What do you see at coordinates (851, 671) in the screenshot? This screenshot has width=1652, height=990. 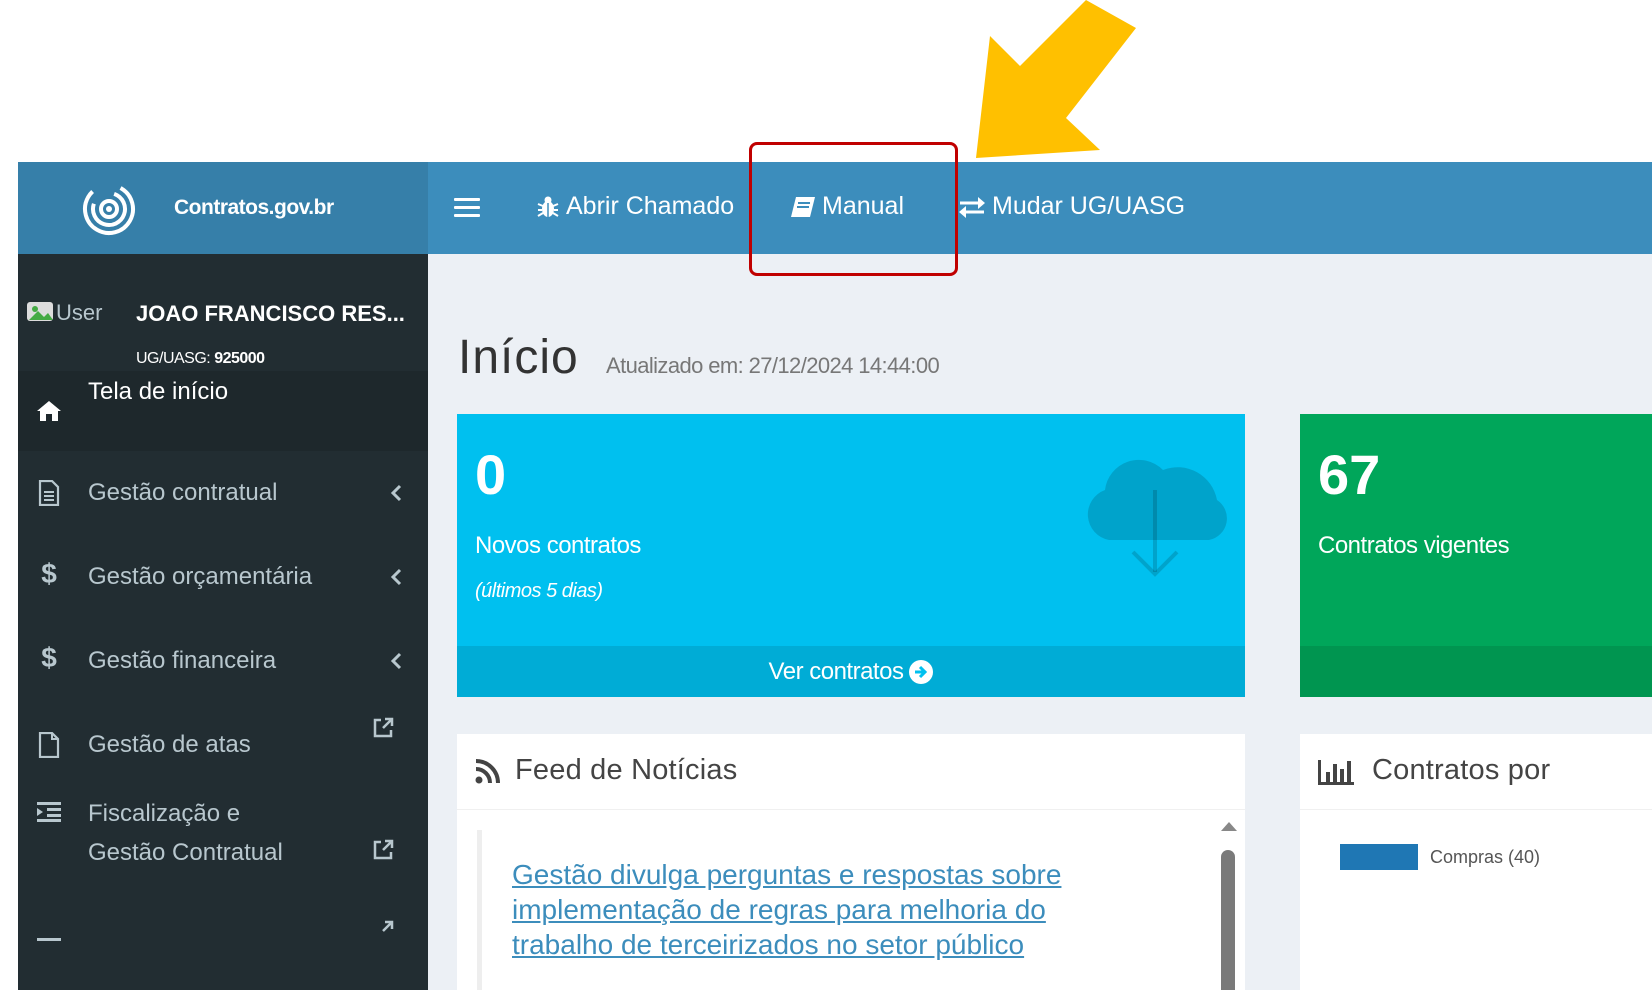 I see `ver-contratos-link: Ver contratos` at bounding box center [851, 671].